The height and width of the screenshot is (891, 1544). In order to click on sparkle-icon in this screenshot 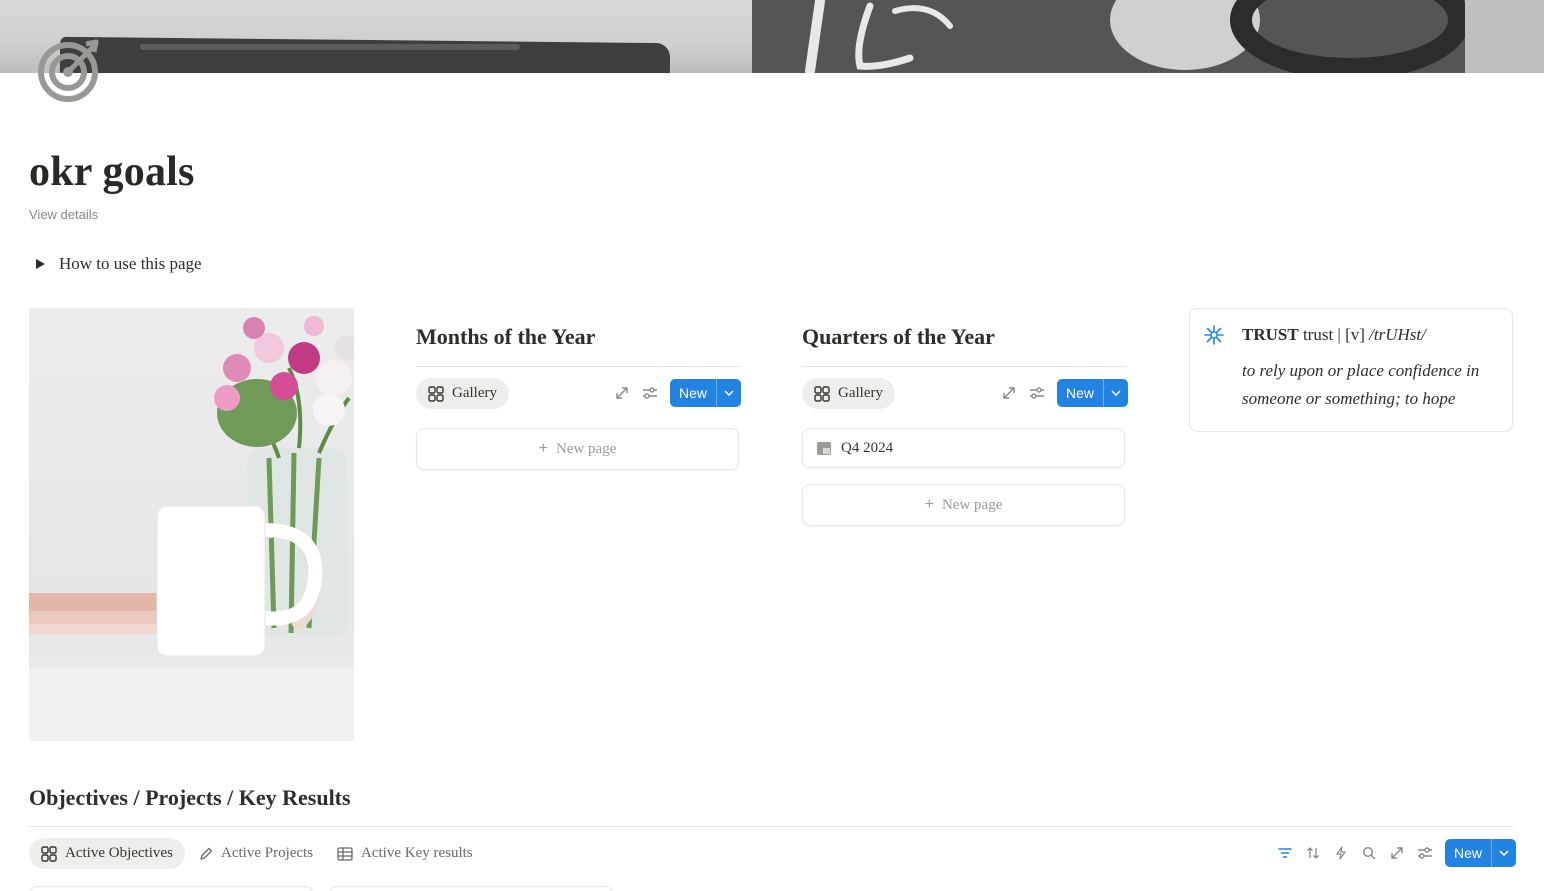, I will do `click(1214, 337)`.